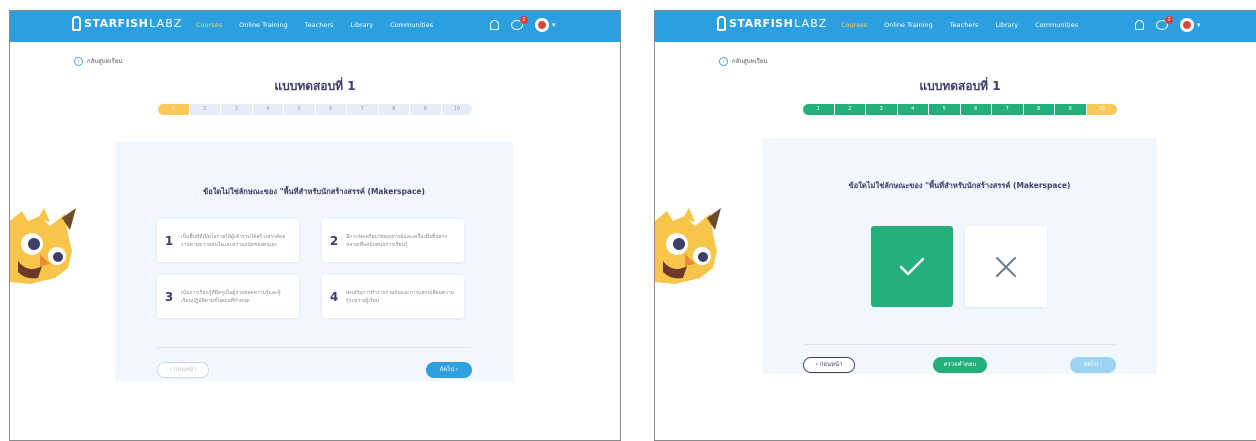 The width and height of the screenshot is (1256, 441). I want to click on false-answer-button, so click(1006, 266).